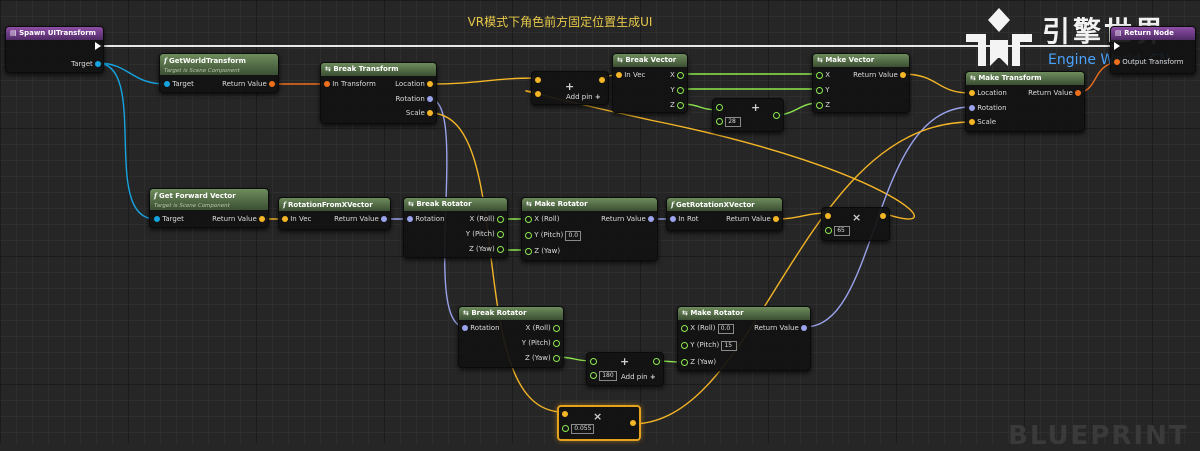  I want to click on pin-b: 180, so click(603, 375).